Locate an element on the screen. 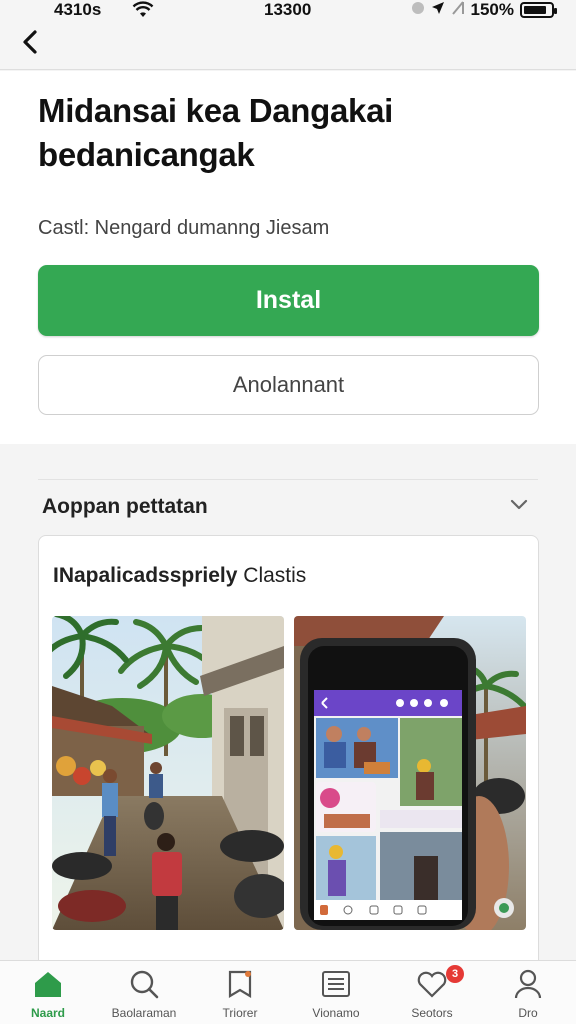  tab-home: Naard is located at coordinates (48, 992).